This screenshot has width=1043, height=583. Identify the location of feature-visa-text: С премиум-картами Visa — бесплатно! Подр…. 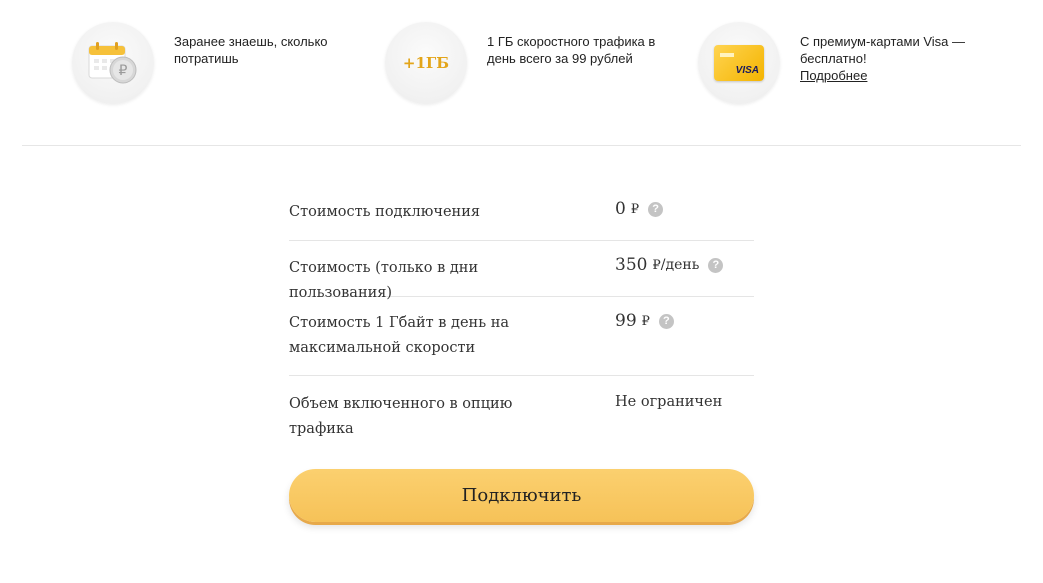
(887, 58).